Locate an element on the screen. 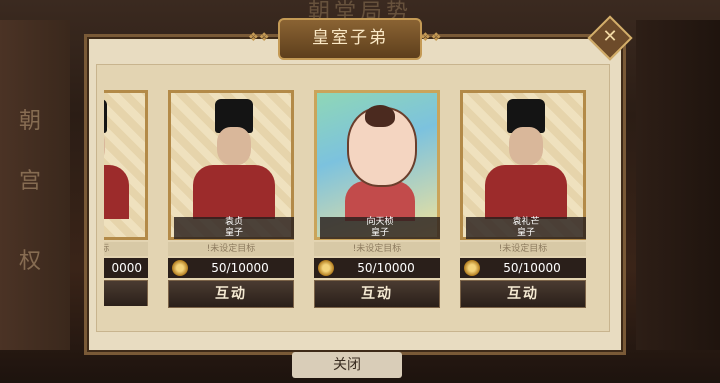 This screenshot has height=383, width=720. card-portrait-frame: 袁礼芒 皇子 is located at coordinates (523, 165).